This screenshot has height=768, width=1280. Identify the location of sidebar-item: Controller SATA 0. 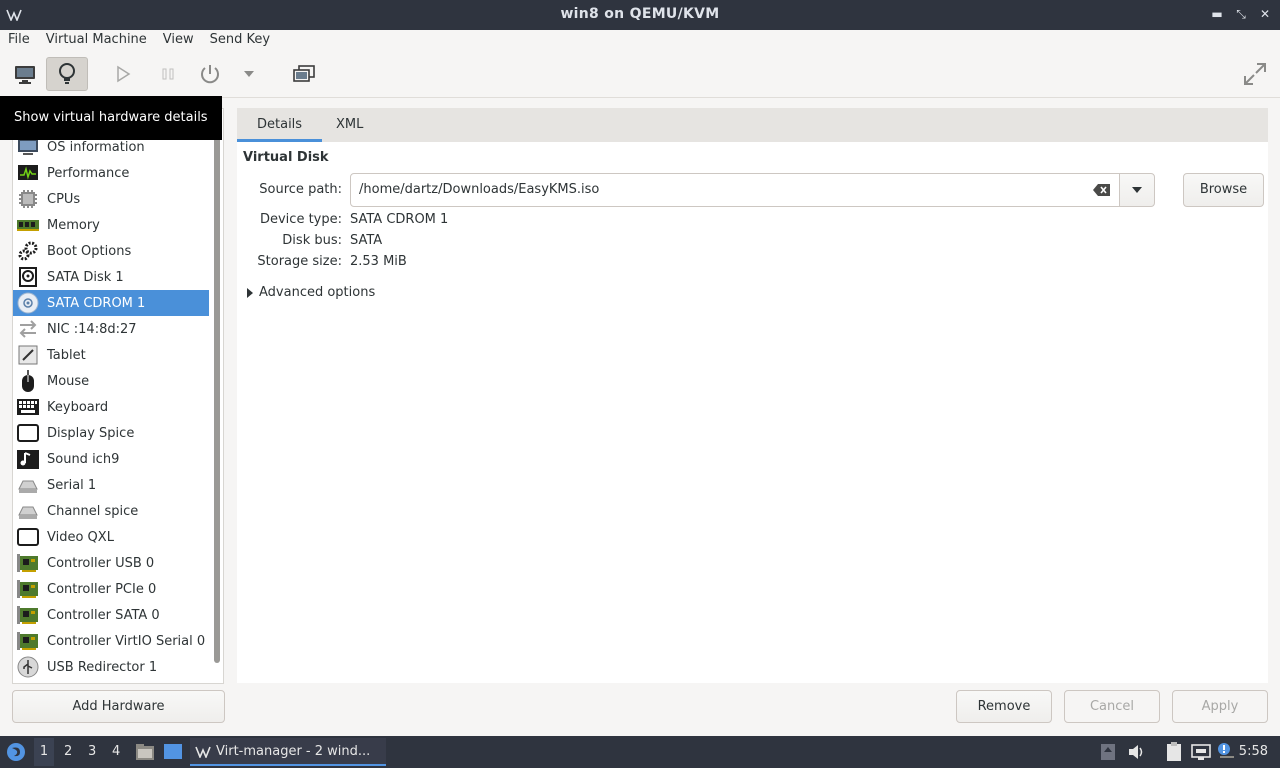
(111, 615).